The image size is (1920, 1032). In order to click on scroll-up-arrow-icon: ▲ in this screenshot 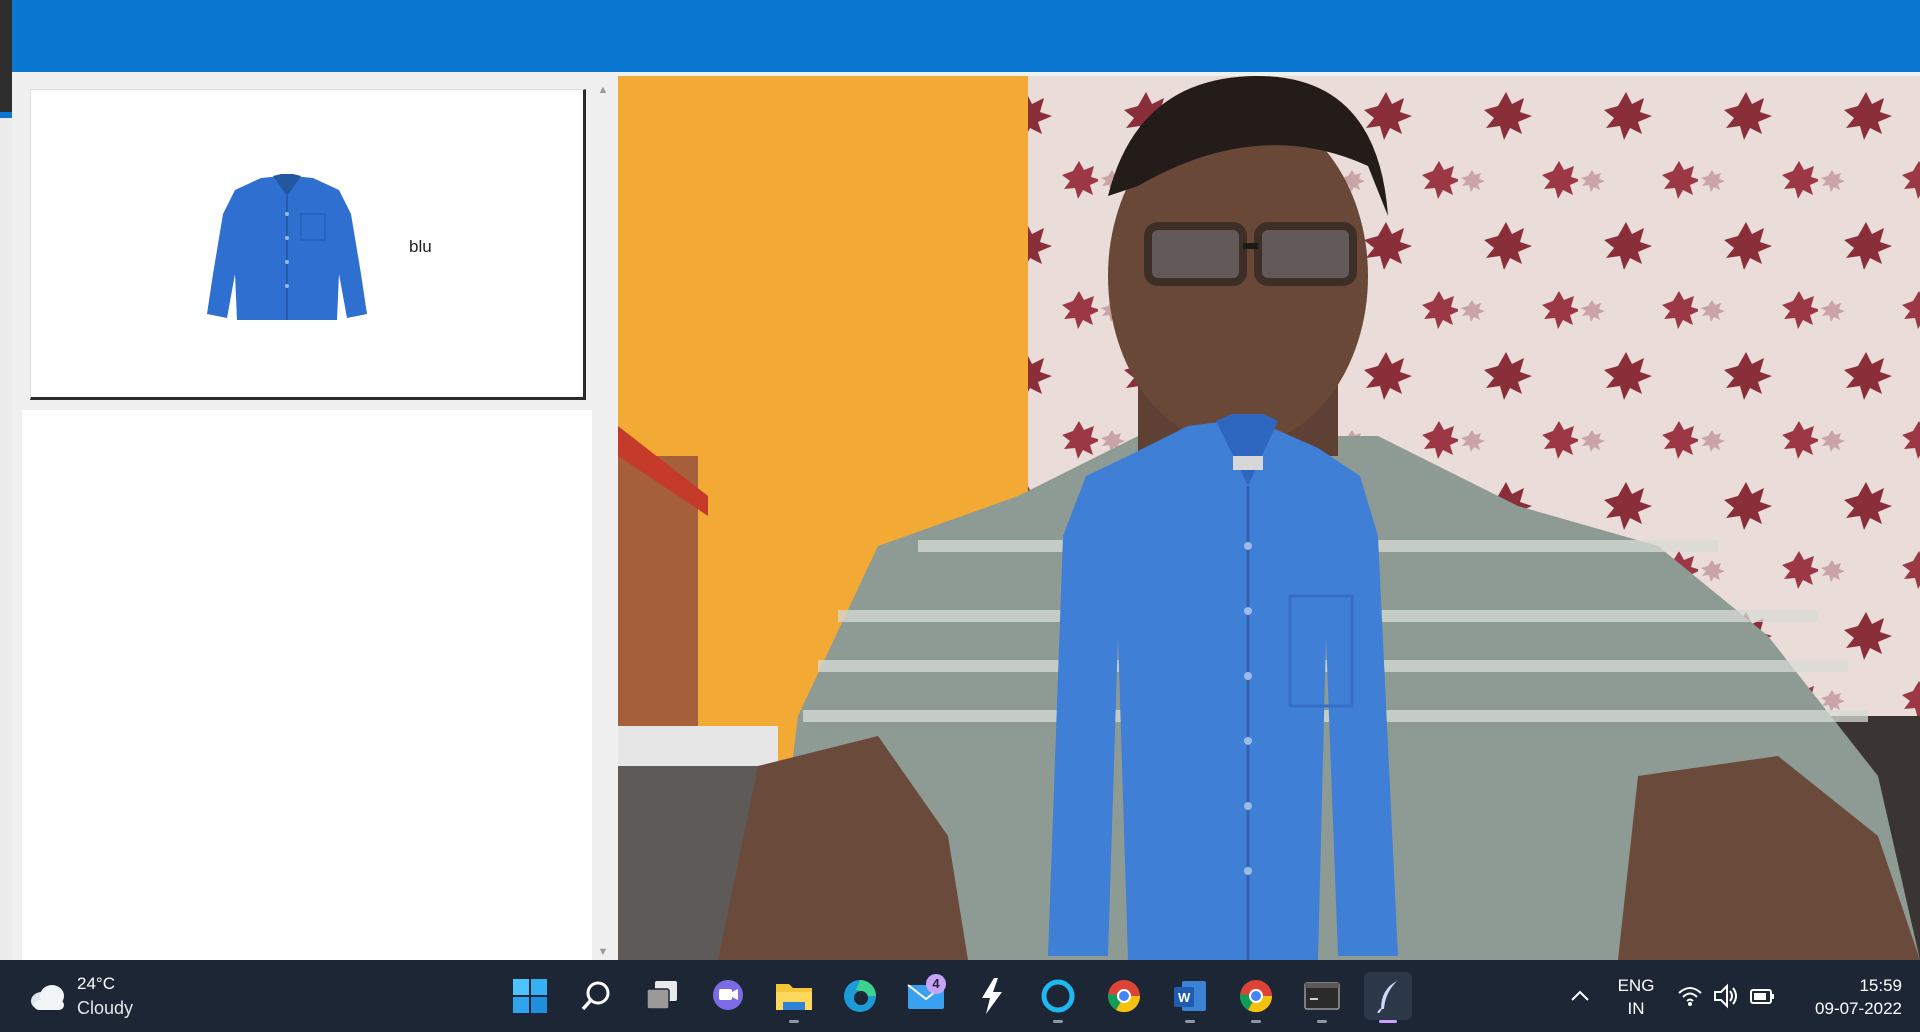, I will do `click(603, 90)`.